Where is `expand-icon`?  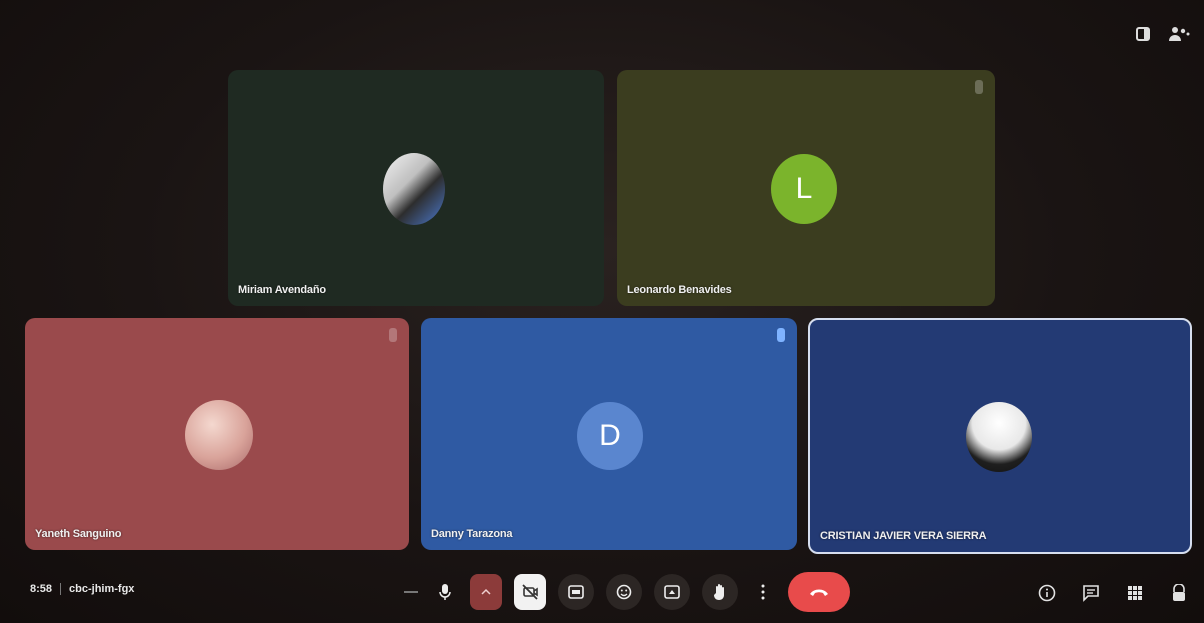
expand-icon is located at coordinates (486, 592).